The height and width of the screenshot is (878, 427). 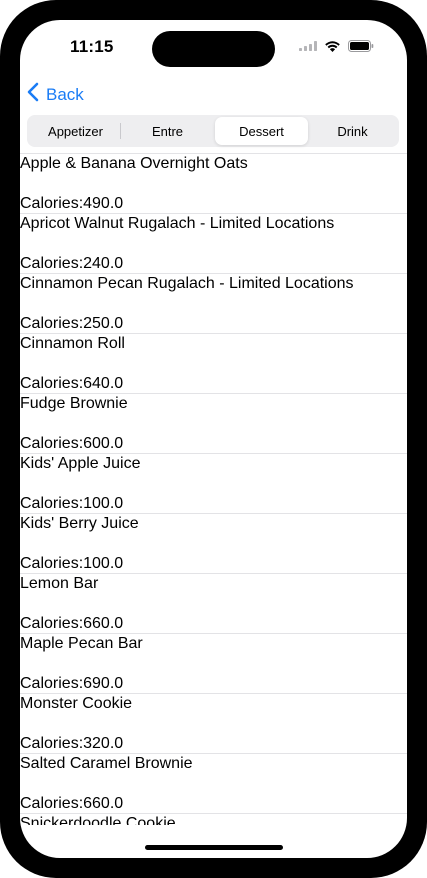 What do you see at coordinates (213, 783) in the screenshot?
I see `list-item: Salted Caramel Brownie Calories:660.0` at bounding box center [213, 783].